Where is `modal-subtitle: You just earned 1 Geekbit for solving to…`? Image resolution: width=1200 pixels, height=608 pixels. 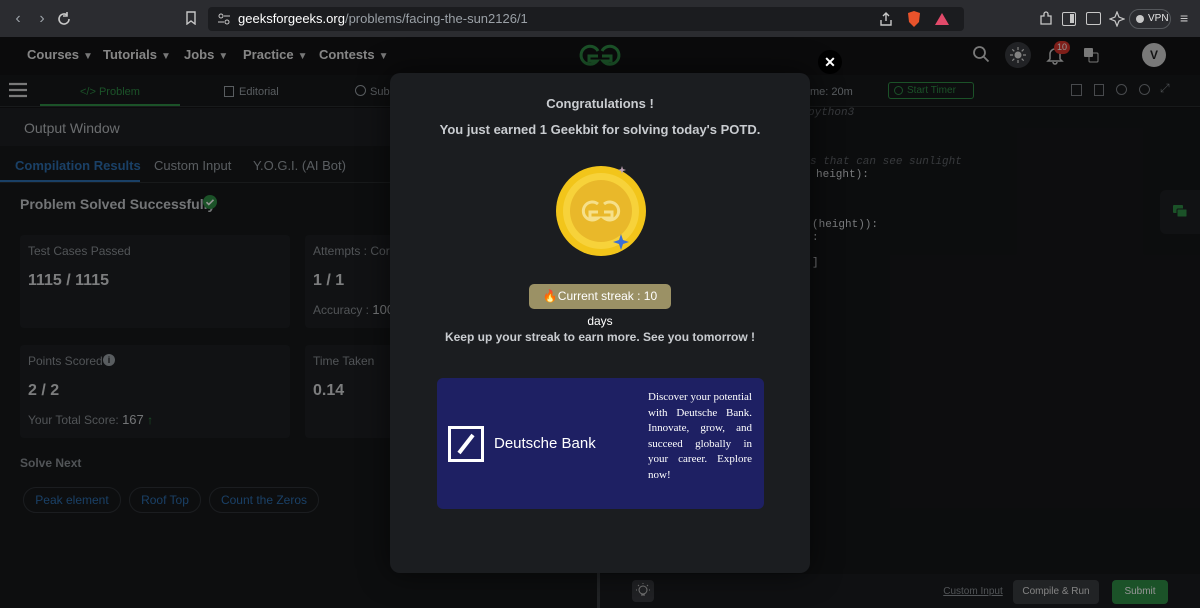
modal-subtitle: You just earned 1 Geekbit for solving to… is located at coordinates (600, 129).